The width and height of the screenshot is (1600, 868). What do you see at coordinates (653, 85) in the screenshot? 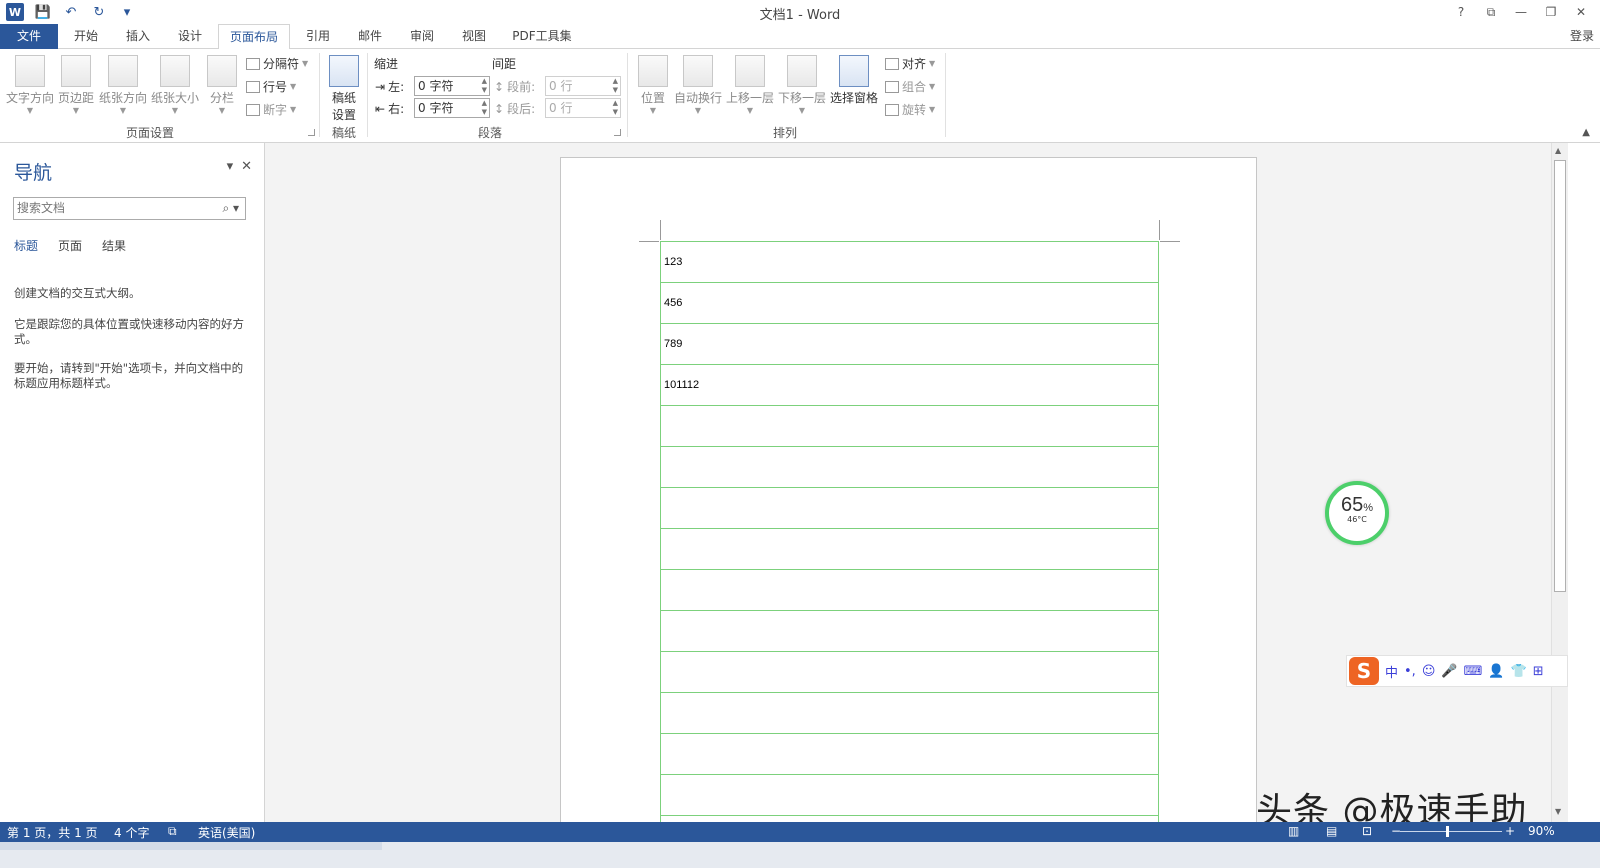
I see `position-button: 位置 ▼` at bounding box center [653, 85].